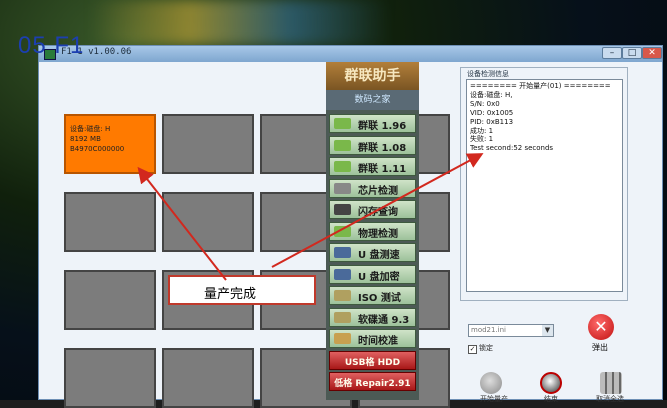  Describe the element at coordinates (377, 210) in the screenshot. I see `arrow-to-info` at that location.